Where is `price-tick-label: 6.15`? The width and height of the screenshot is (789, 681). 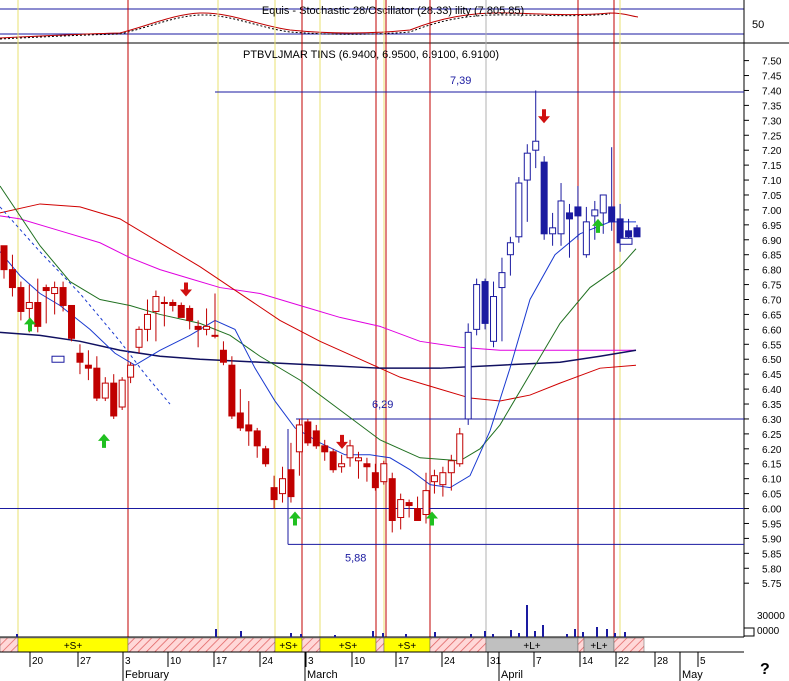 price-tick-label: 6.15 is located at coordinates (772, 465).